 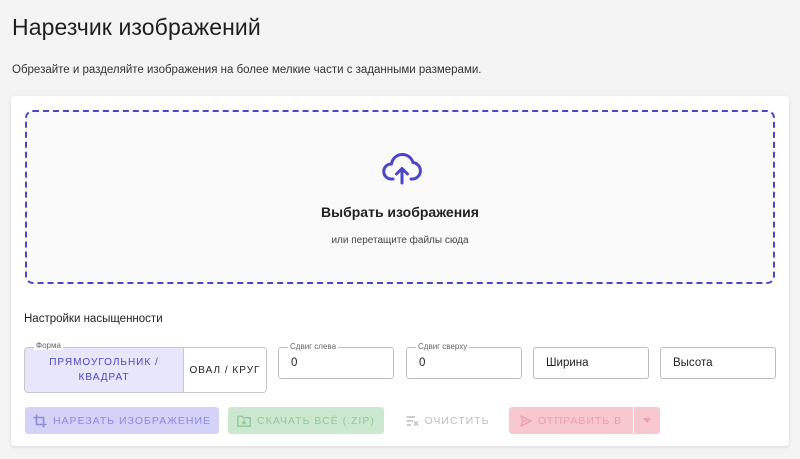 What do you see at coordinates (412, 420) in the screenshot?
I see `clear-list-icon` at bounding box center [412, 420].